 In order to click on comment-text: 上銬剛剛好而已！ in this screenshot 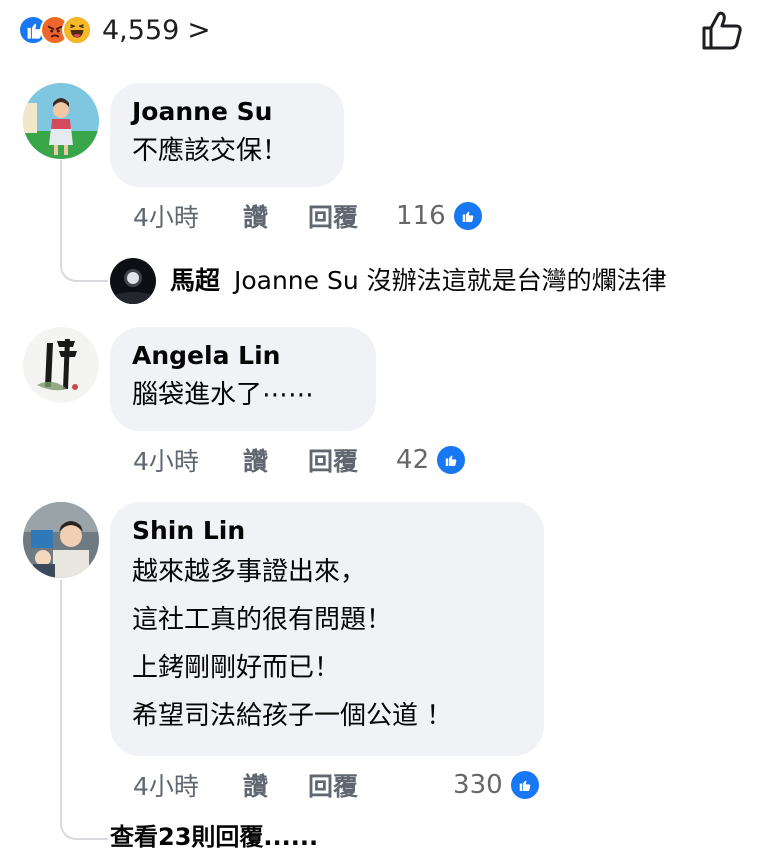, I will do `click(236, 668)`.